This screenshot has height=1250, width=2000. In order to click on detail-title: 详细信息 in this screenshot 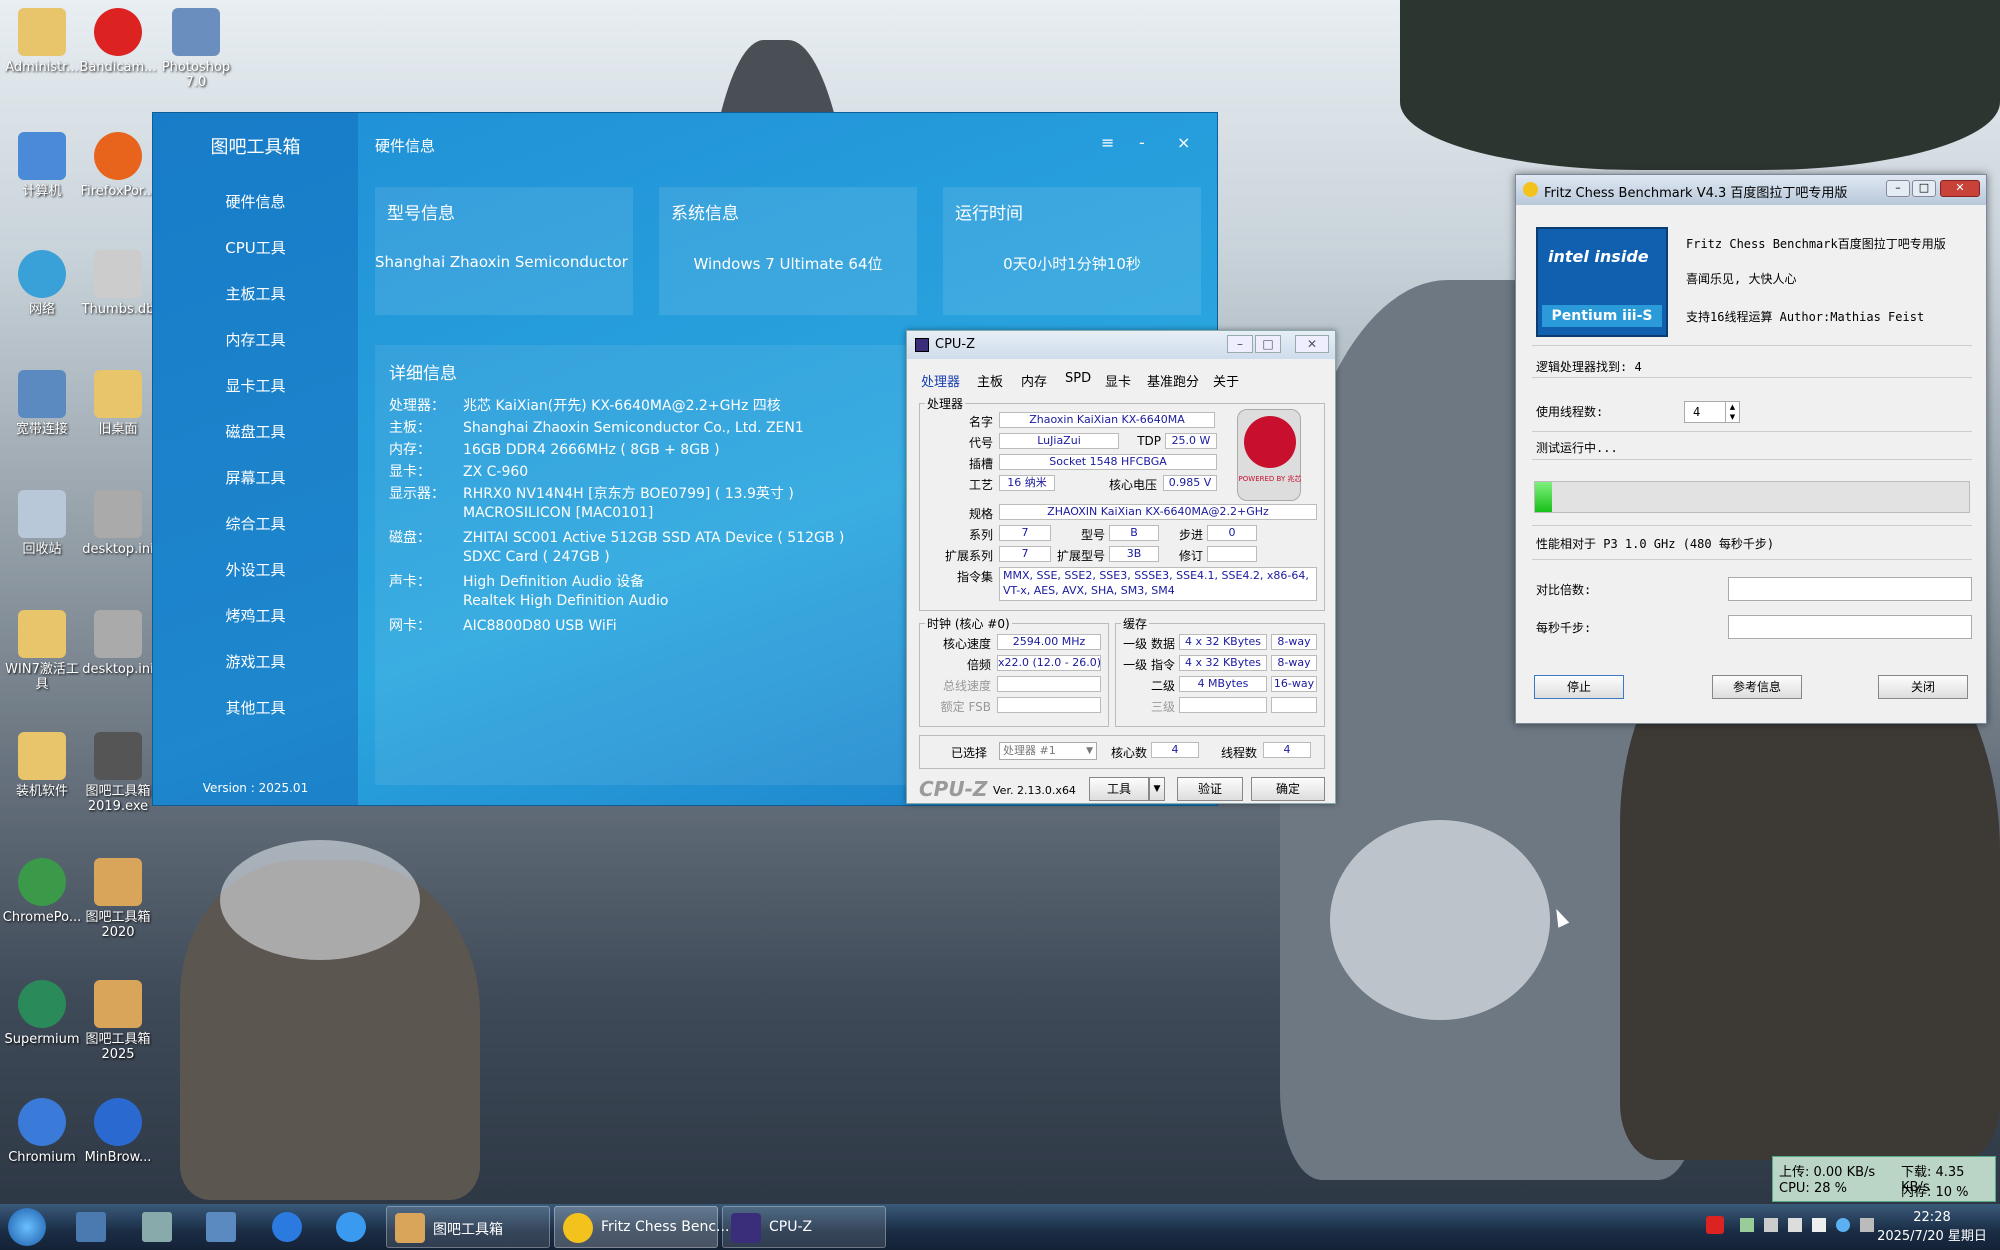, I will do `click(423, 374)`.